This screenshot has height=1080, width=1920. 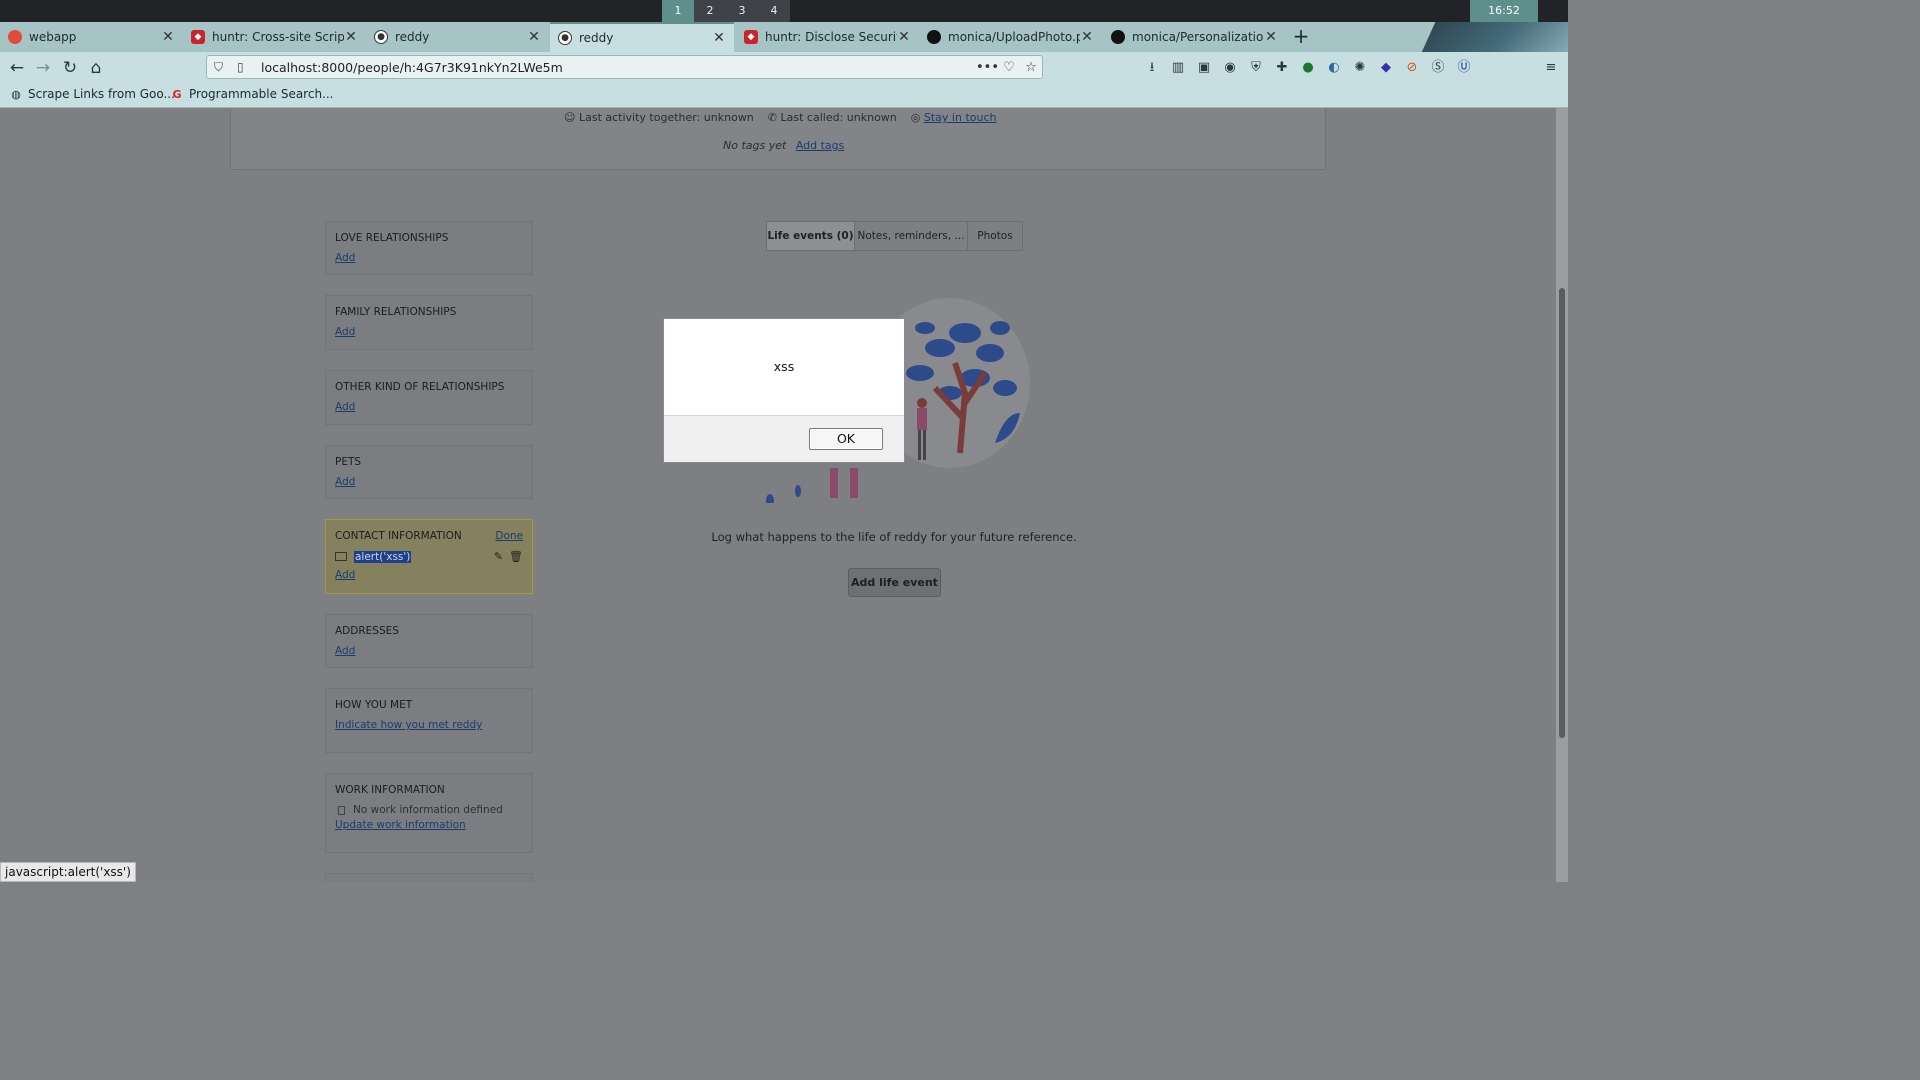 I want to click on alert-ok-button: OK, so click(x=846, y=439).